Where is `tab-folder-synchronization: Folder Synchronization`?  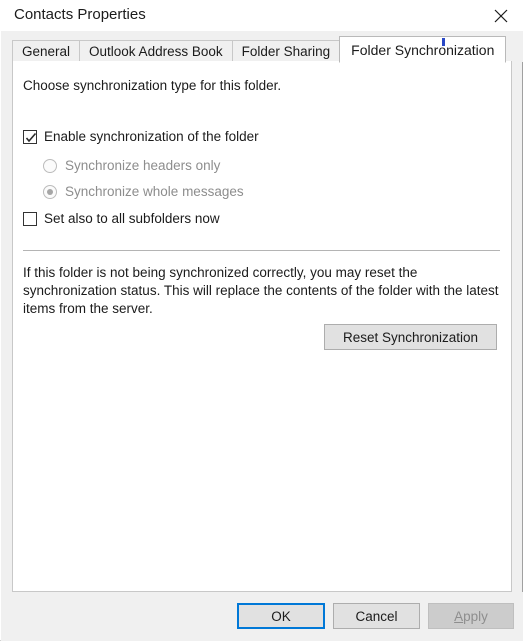 tab-folder-synchronization: Folder Synchronization is located at coordinates (423, 49).